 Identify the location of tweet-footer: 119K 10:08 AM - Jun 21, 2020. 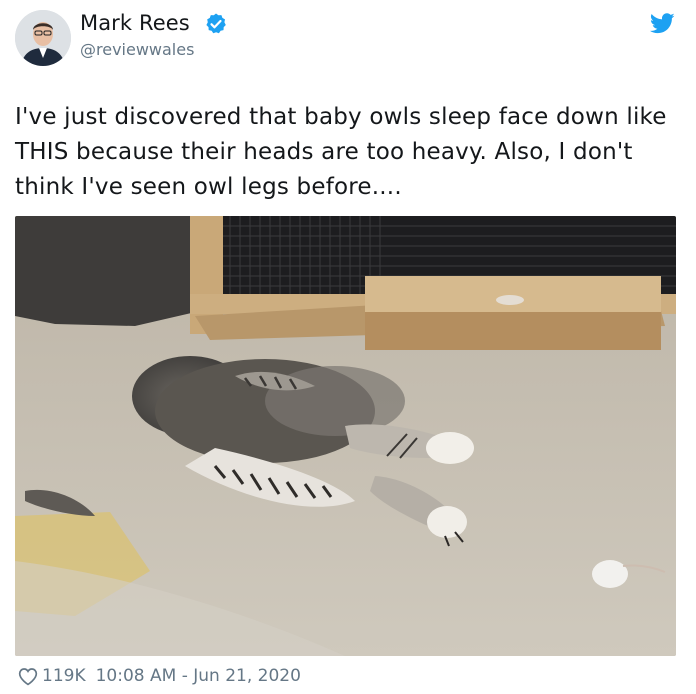
(159, 676).